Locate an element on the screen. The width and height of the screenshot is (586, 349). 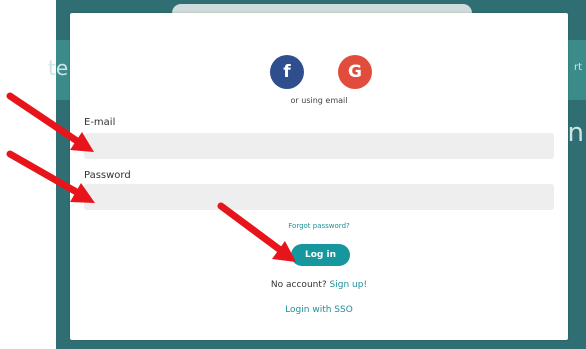
background-text-fragment: te is located at coordinates (58, 68).